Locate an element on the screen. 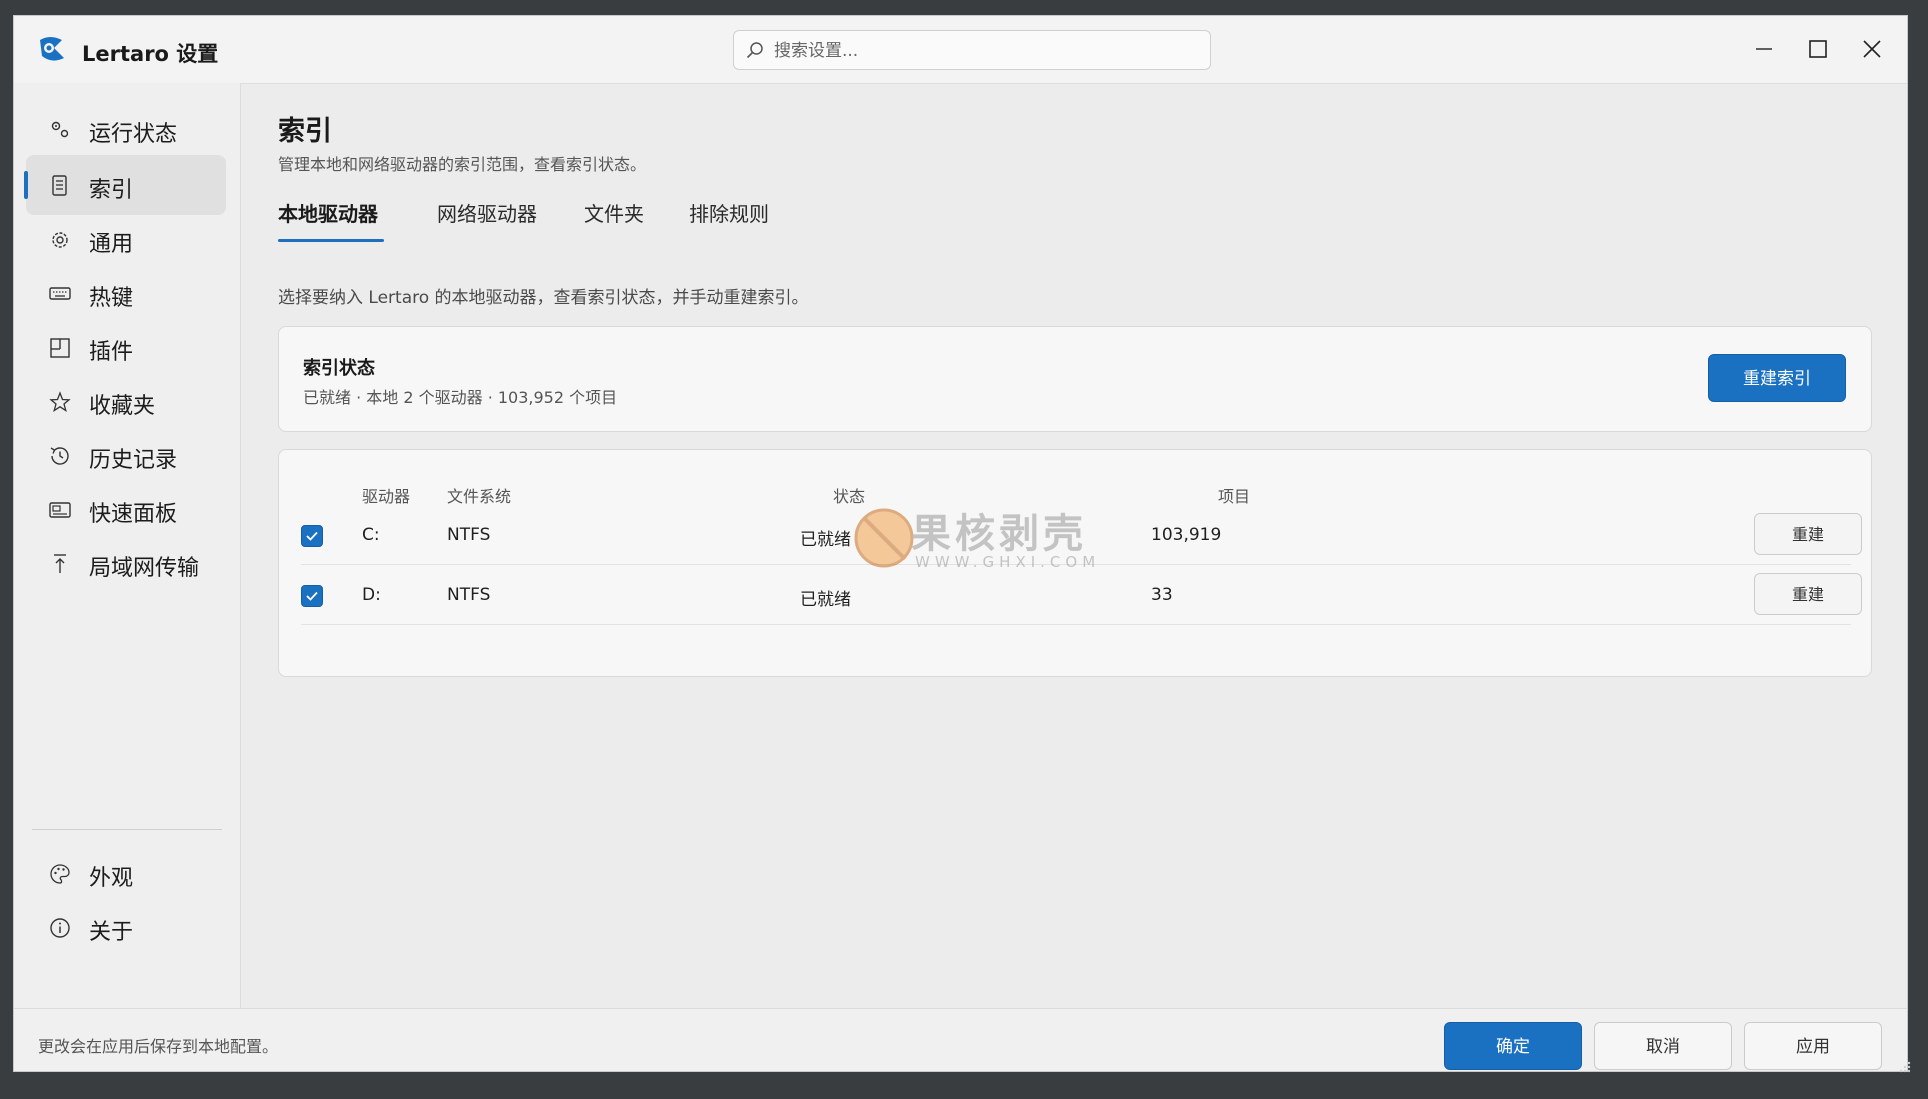 The image size is (1928, 1099). star-icon is located at coordinates (60, 401).